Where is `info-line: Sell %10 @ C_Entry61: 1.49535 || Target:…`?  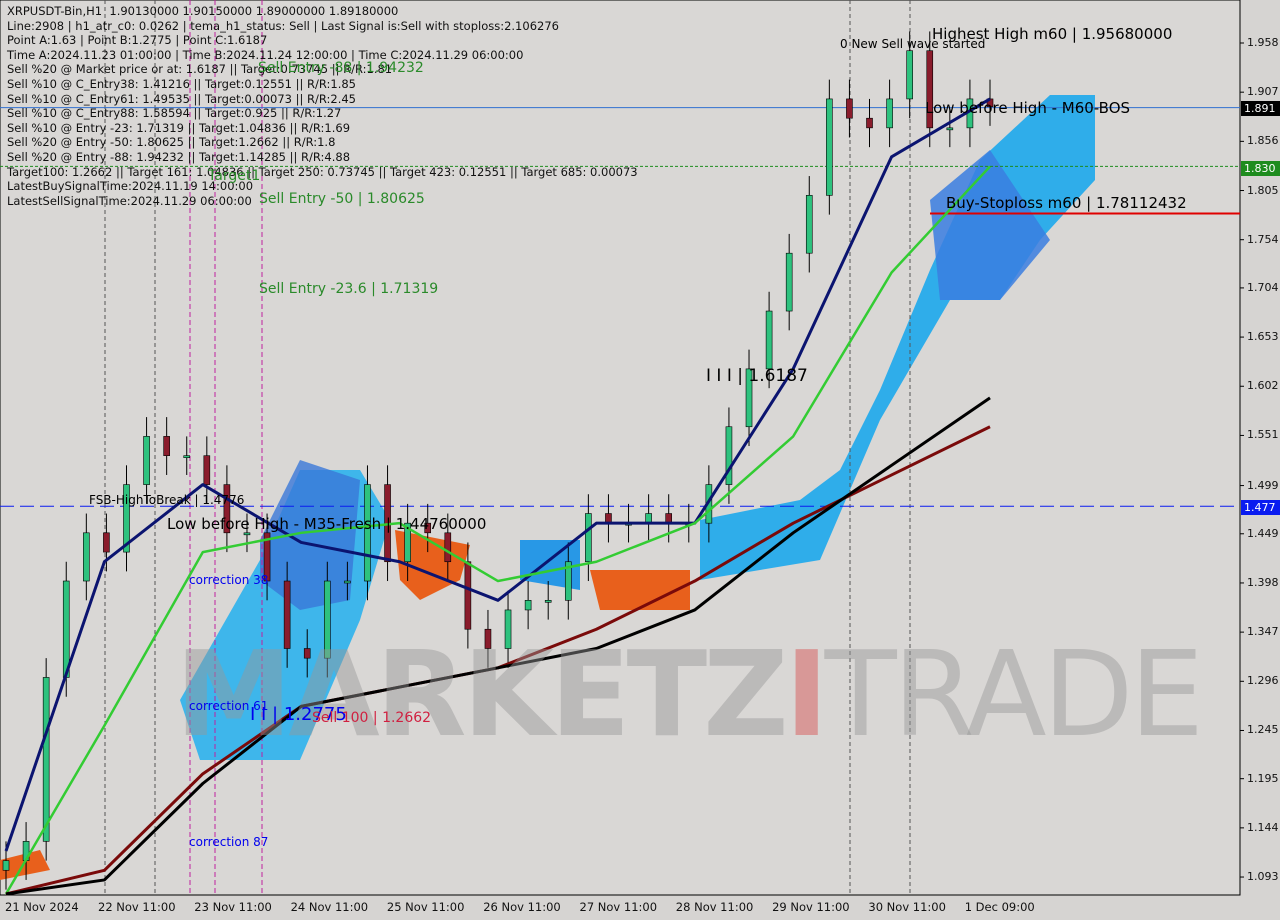
info-line: Sell %10 @ C_Entry61: 1.49535 || Target:… is located at coordinates (181, 98).